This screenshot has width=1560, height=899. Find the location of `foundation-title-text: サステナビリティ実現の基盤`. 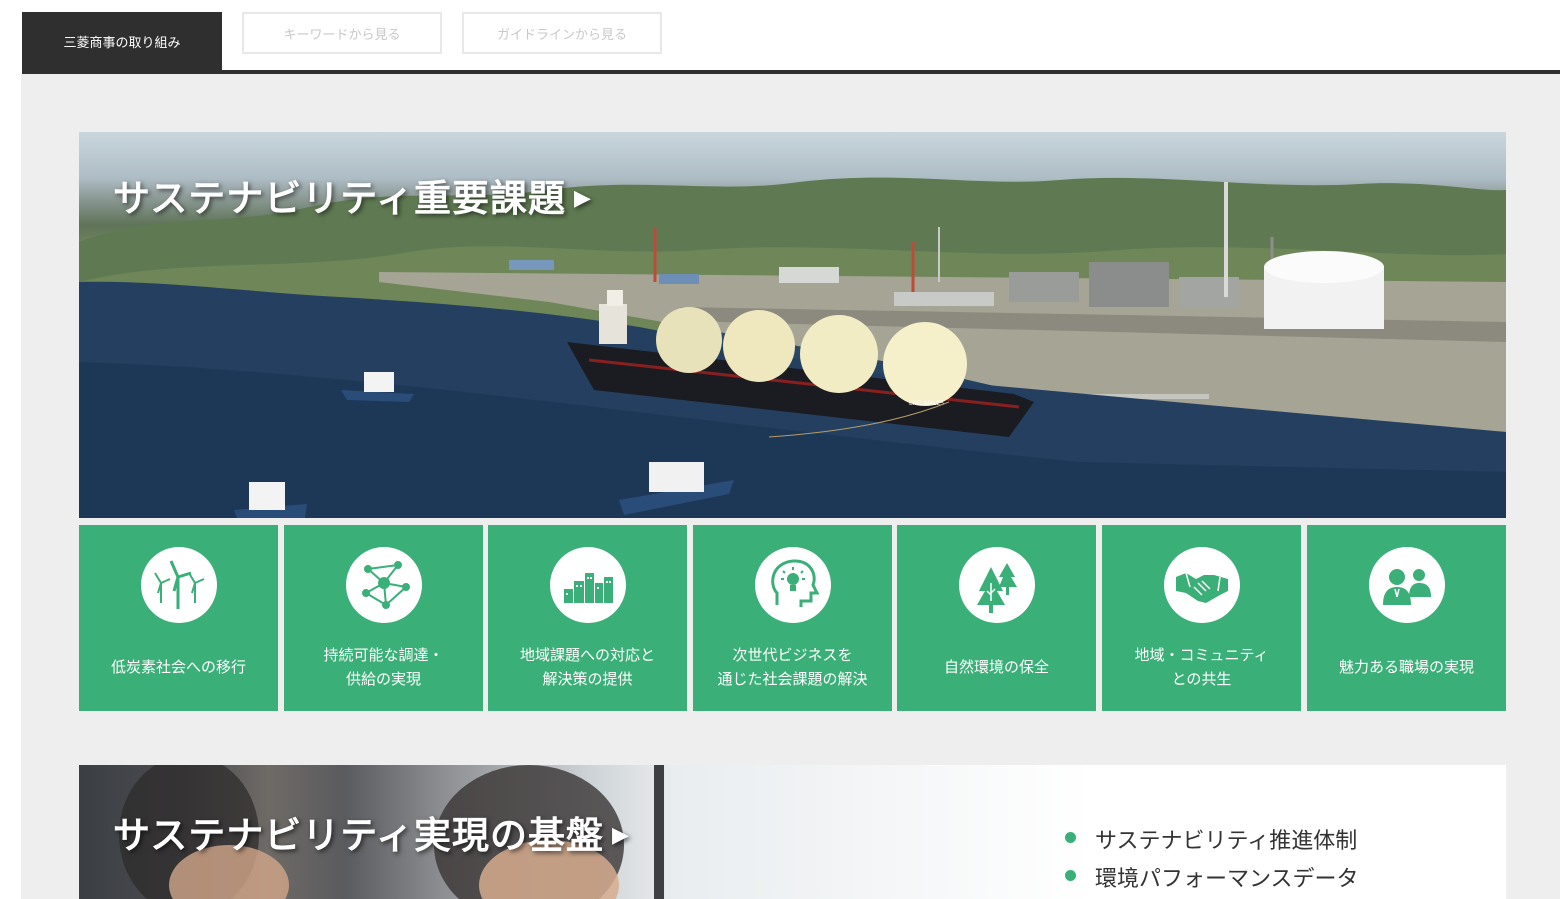

foundation-title-text: サステナビリティ実現の基盤 is located at coordinates (359, 835).